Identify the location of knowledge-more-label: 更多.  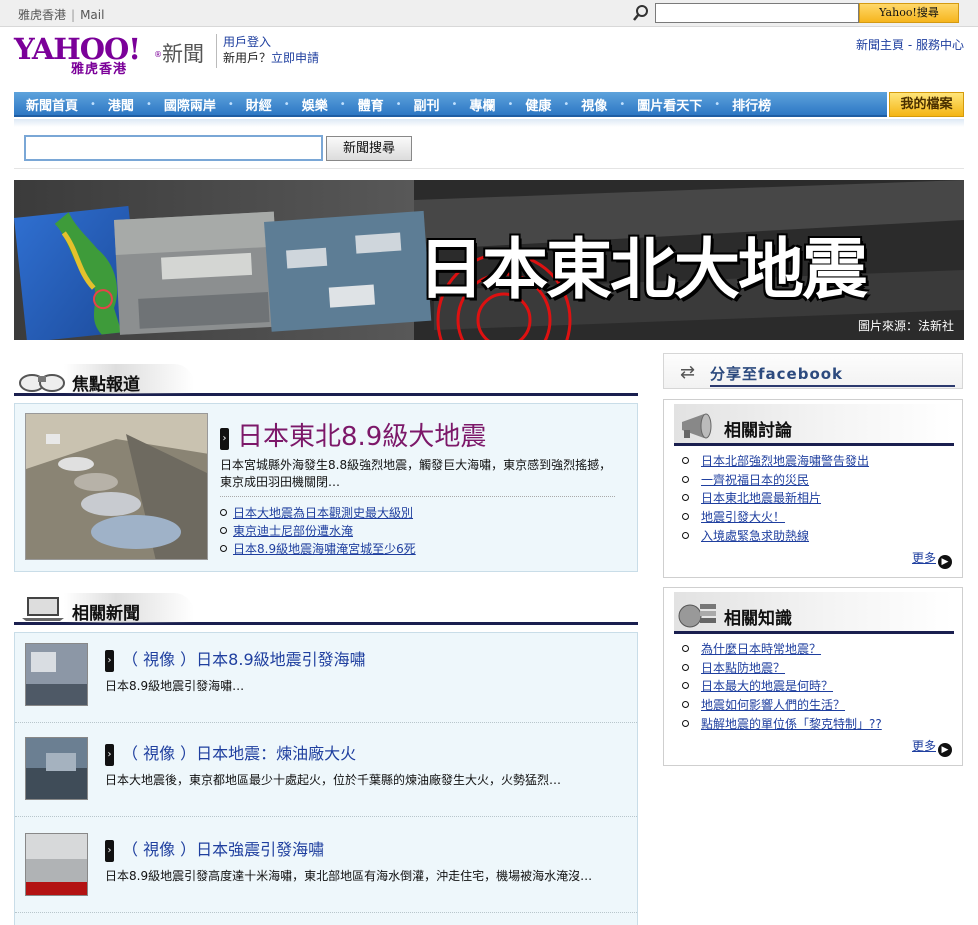
(924, 746).